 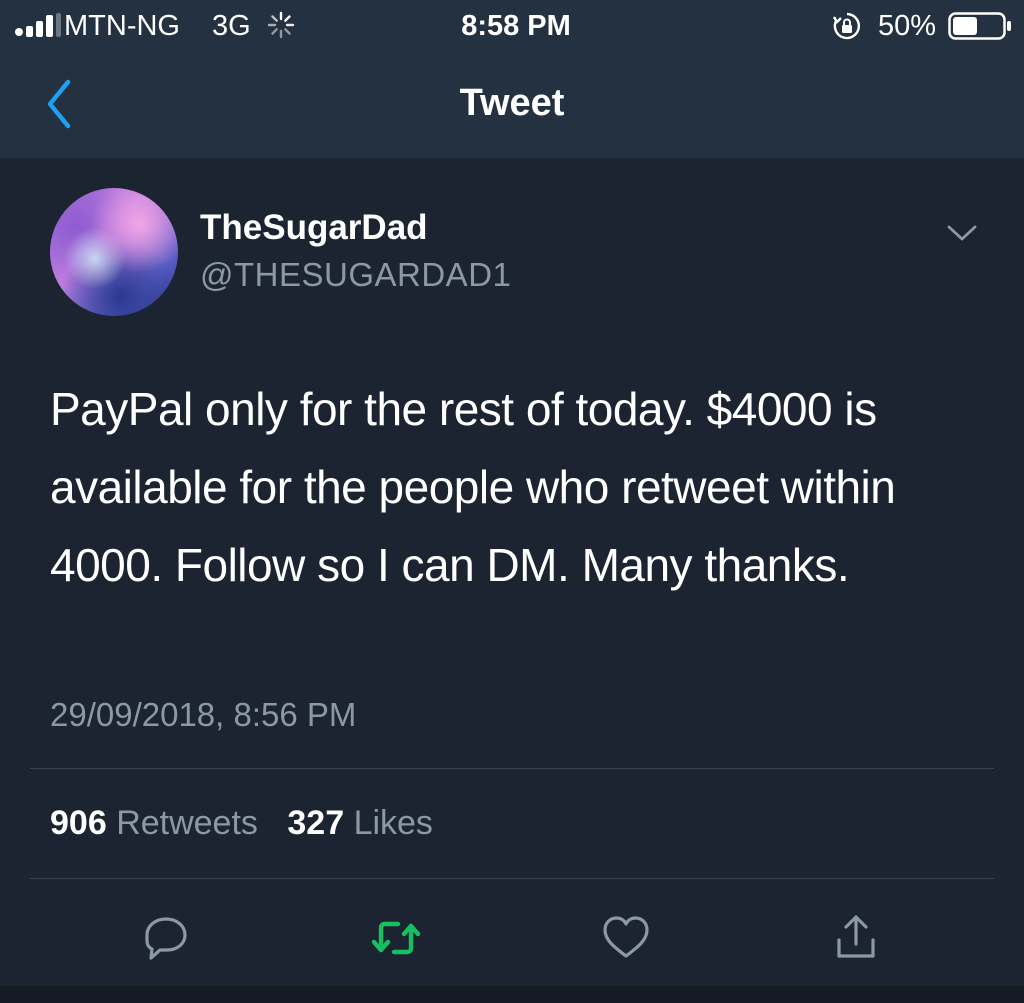 I want to click on navigation-bar: Tweet, so click(x=512, y=105).